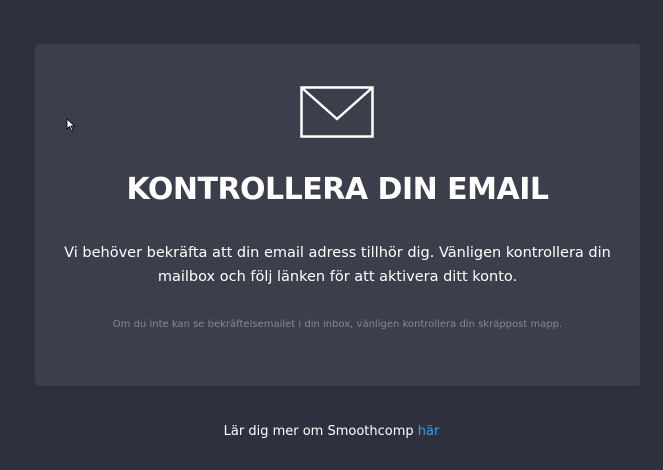 The height and width of the screenshot is (470, 663). I want to click on page-title: KONTROLLERA DIN EMAIL, so click(337, 189).